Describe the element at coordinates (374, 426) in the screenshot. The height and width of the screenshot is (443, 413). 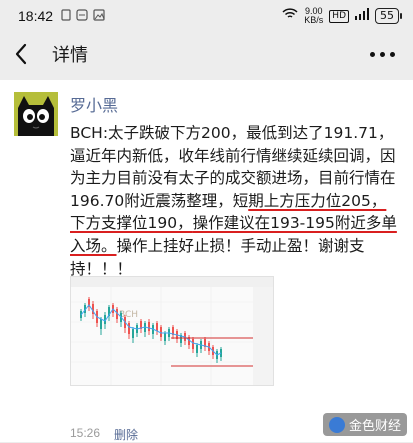
I see `watermark-text: 金色财经` at that location.